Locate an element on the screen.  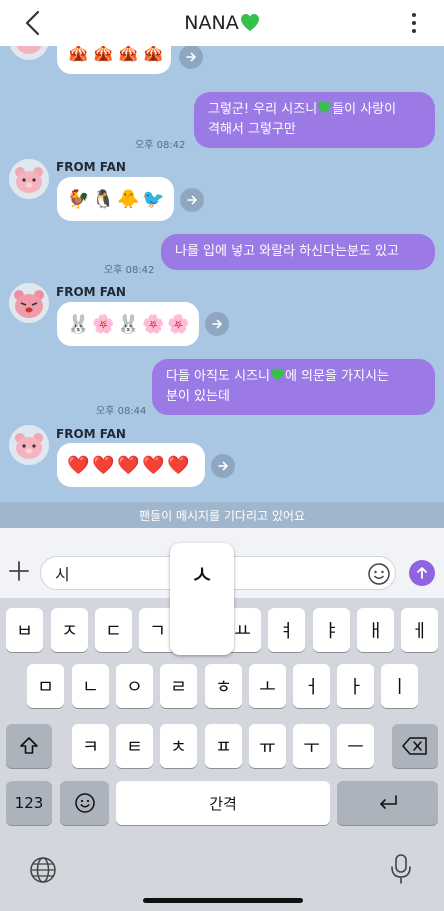
chevron-left-icon is located at coordinates (33, 23).